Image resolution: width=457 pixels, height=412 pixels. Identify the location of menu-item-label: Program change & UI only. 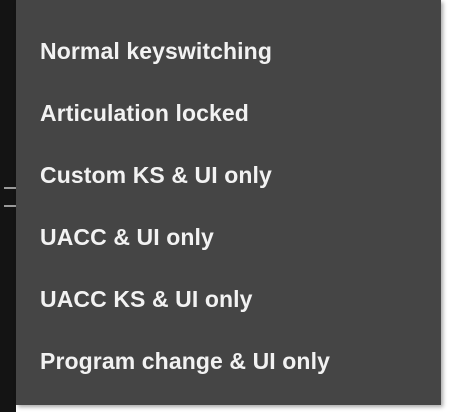
(185, 360).